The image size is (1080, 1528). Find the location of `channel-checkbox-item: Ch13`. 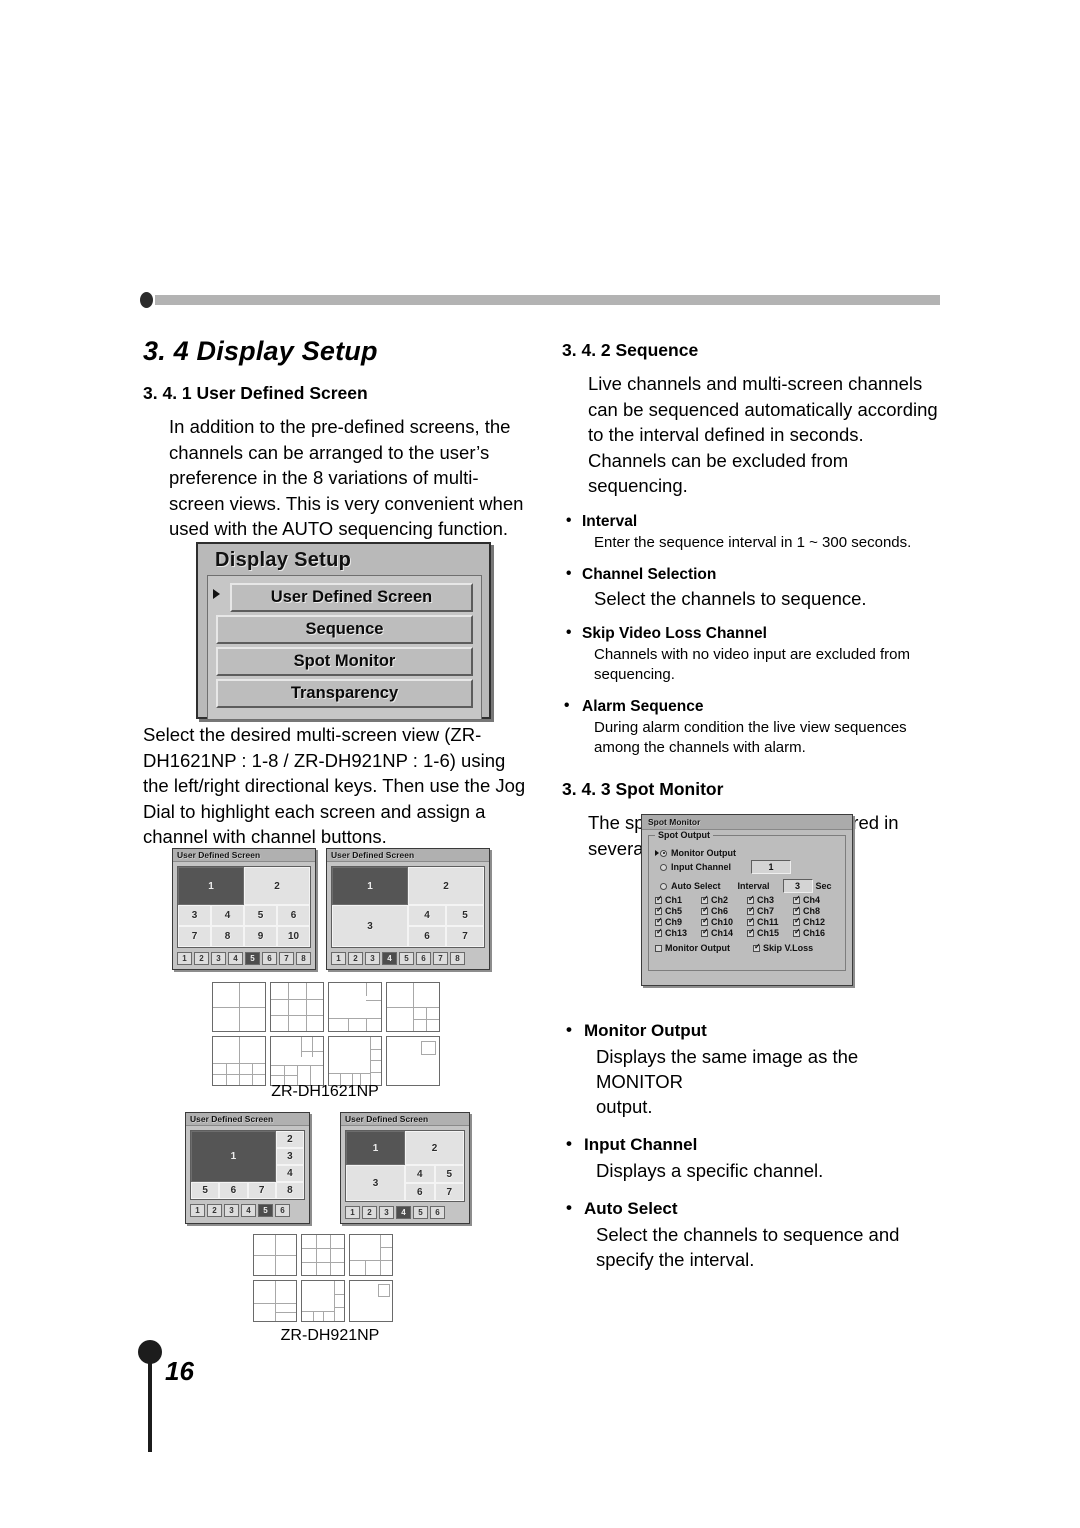

channel-checkbox-item: Ch13 is located at coordinates (678, 933).